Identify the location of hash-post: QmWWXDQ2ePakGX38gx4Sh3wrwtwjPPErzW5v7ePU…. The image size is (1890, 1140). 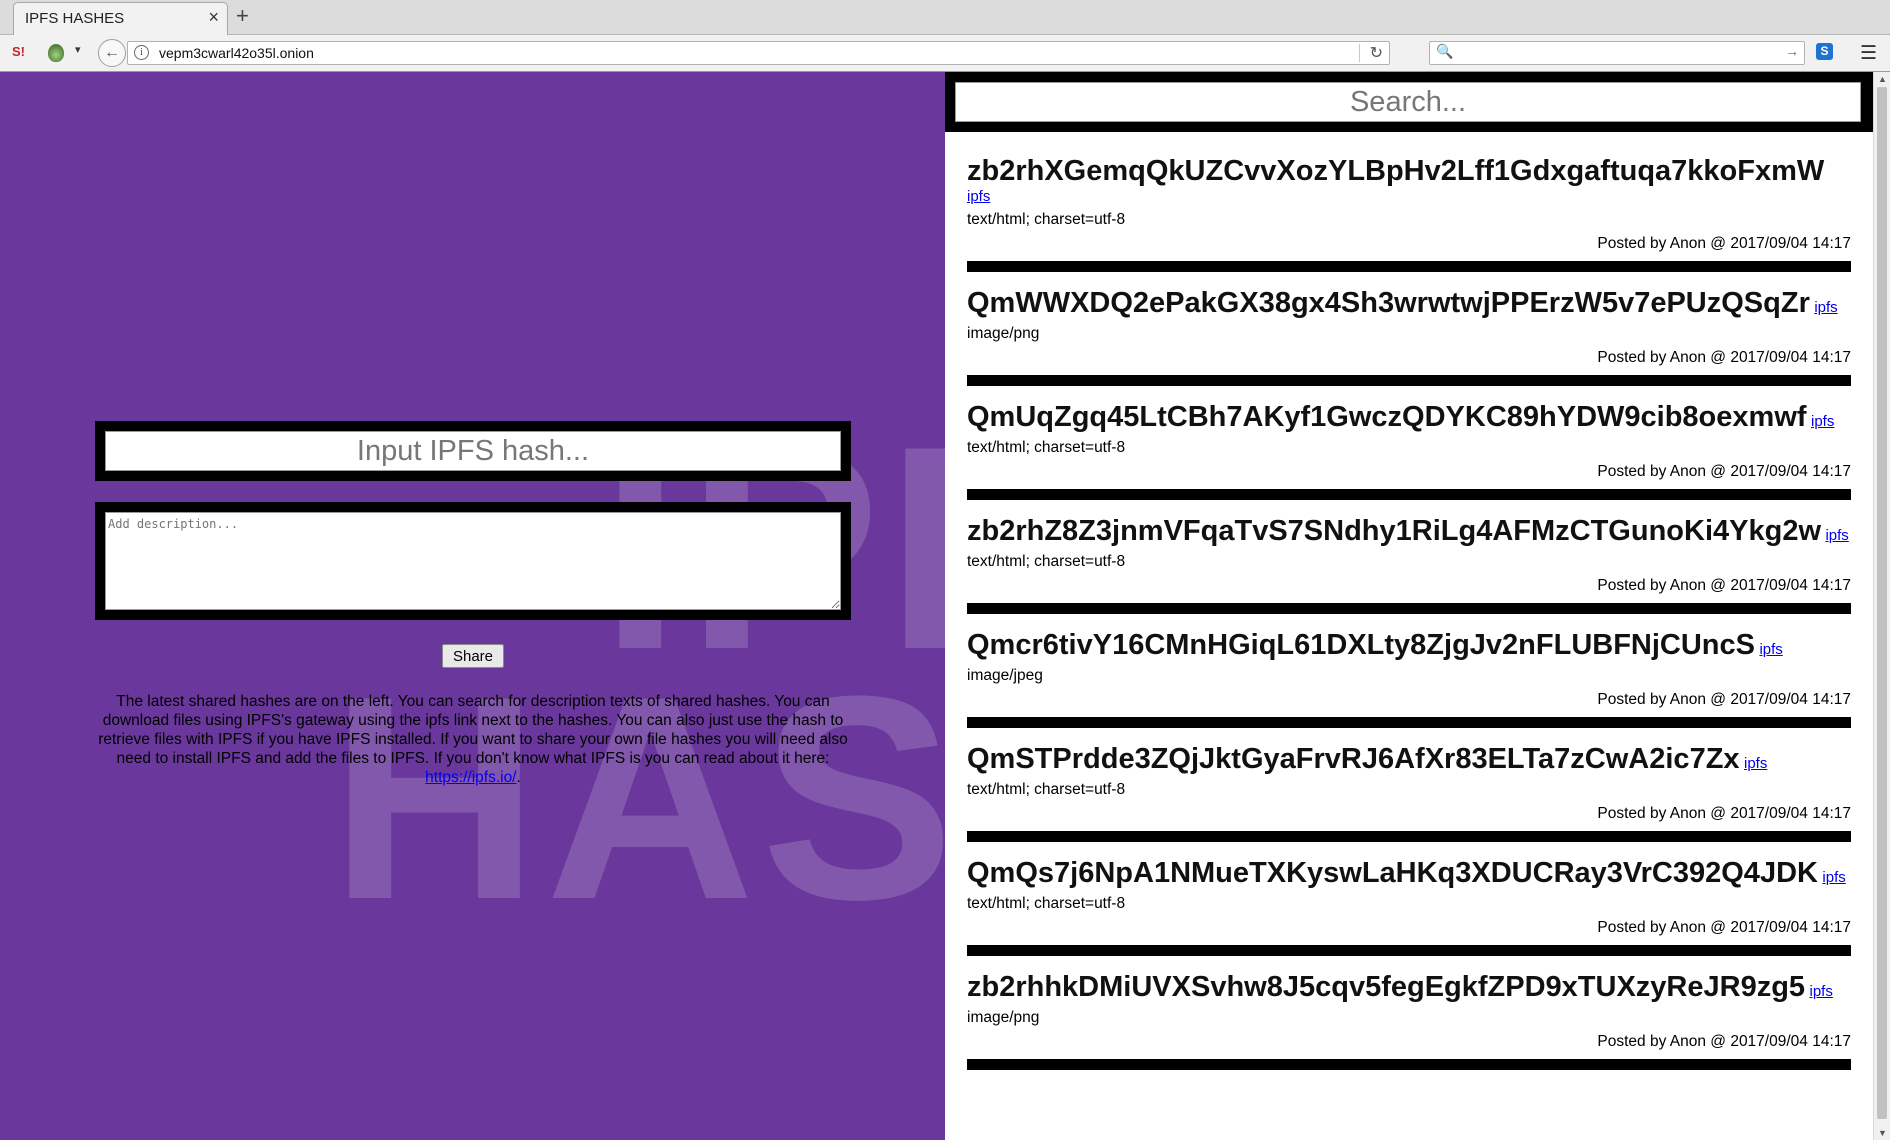
(1409, 329).